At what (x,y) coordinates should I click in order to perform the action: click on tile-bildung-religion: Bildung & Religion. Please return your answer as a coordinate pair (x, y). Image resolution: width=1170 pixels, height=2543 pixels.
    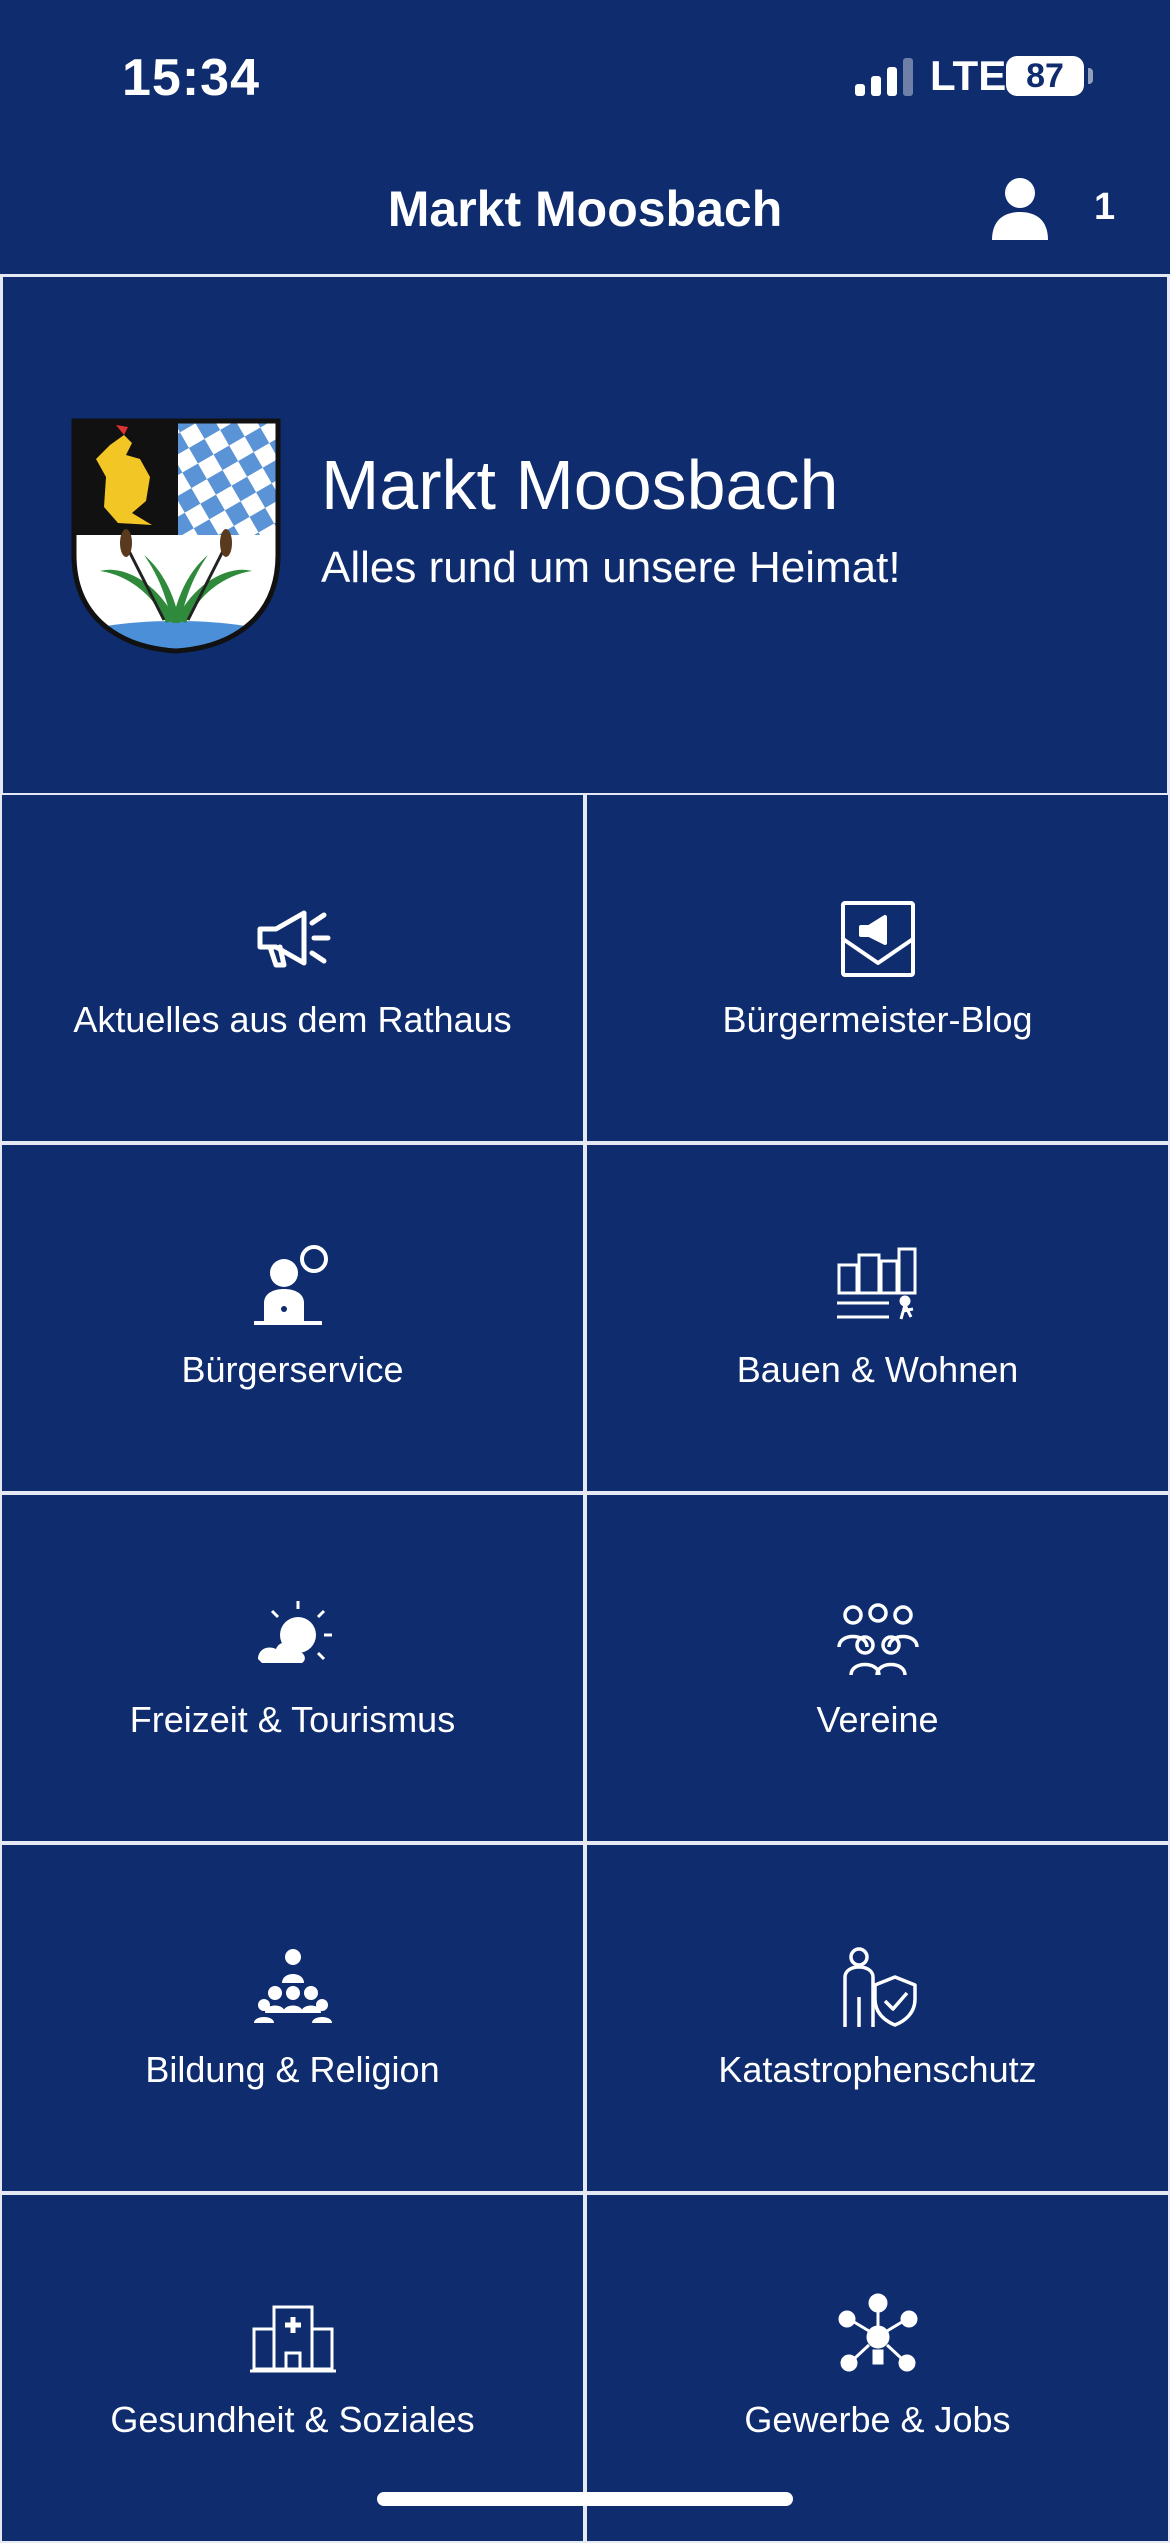
    Looking at the image, I should click on (292, 2018).